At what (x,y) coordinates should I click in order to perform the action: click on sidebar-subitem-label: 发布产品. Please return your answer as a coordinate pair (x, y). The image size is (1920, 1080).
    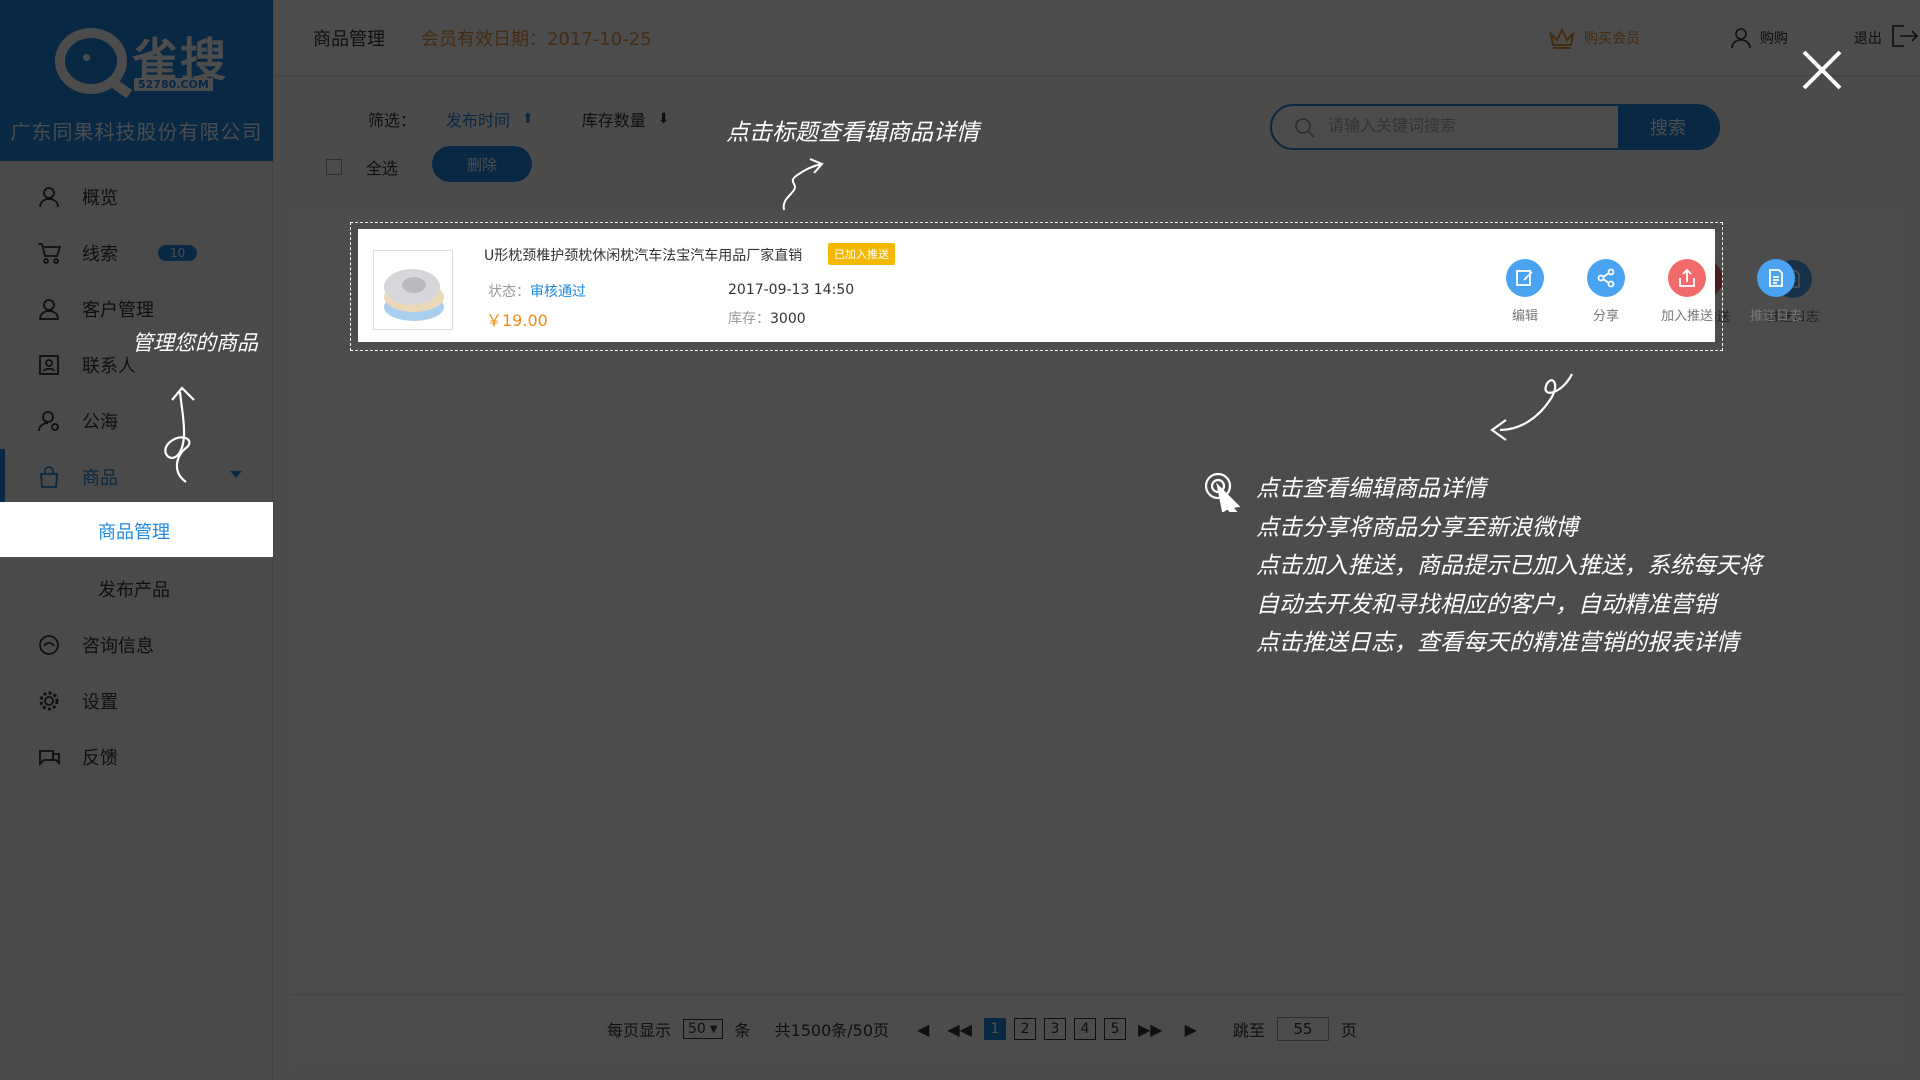
    Looking at the image, I should click on (134, 590).